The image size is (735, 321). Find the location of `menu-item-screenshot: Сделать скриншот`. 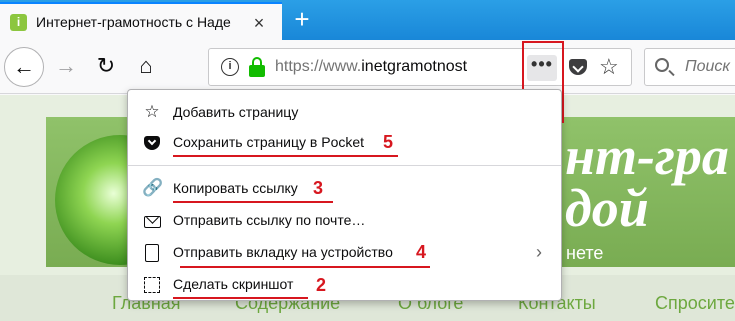

menu-item-screenshot: Сделать скриншот is located at coordinates (344, 284).